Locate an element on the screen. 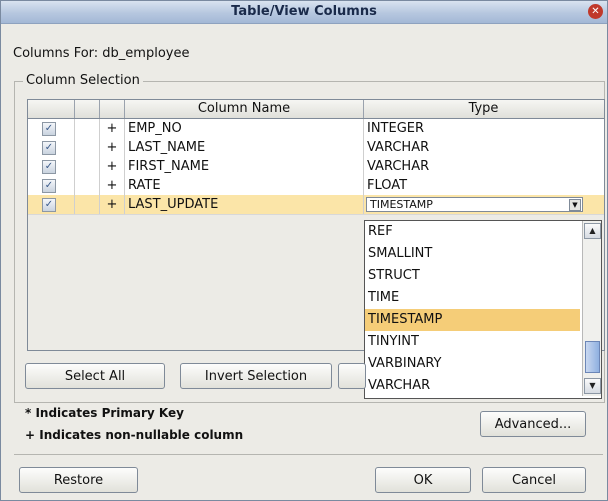 This screenshot has width=608, height=501. row-column-name: EMP_NO is located at coordinates (244, 128).